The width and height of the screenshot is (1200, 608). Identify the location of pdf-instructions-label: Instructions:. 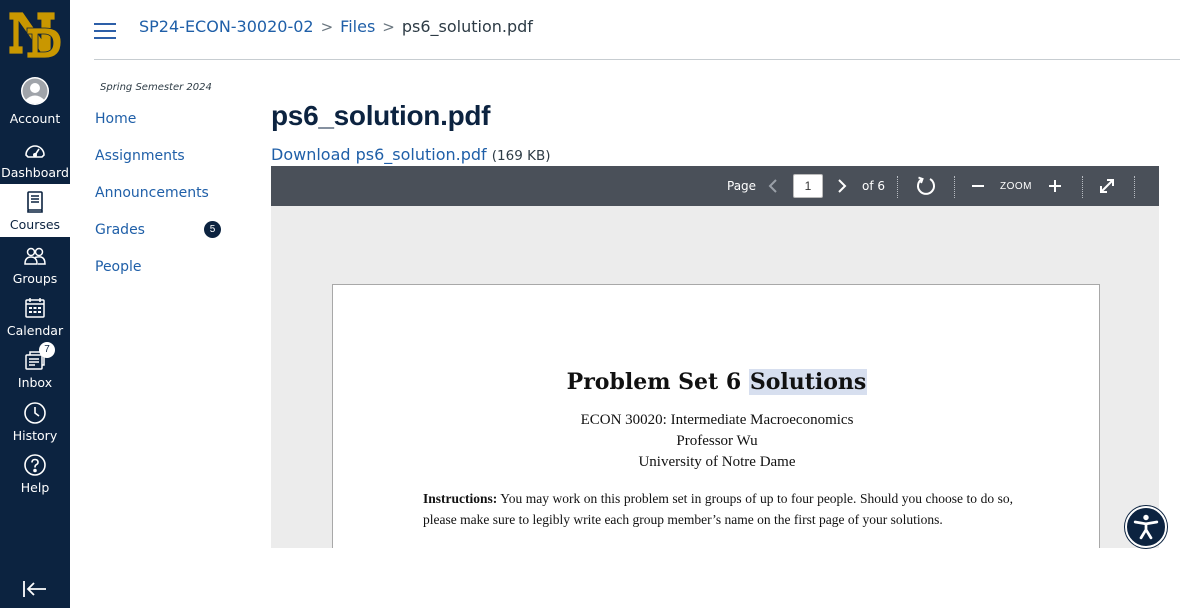
(460, 498).